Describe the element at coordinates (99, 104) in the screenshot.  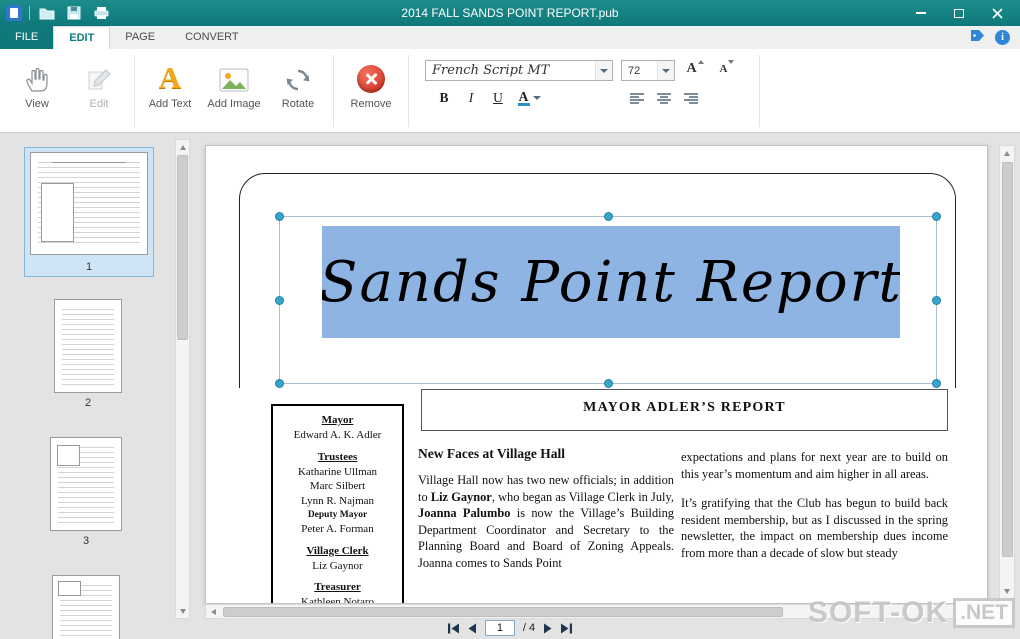
I see `edit-label: Edit` at that location.